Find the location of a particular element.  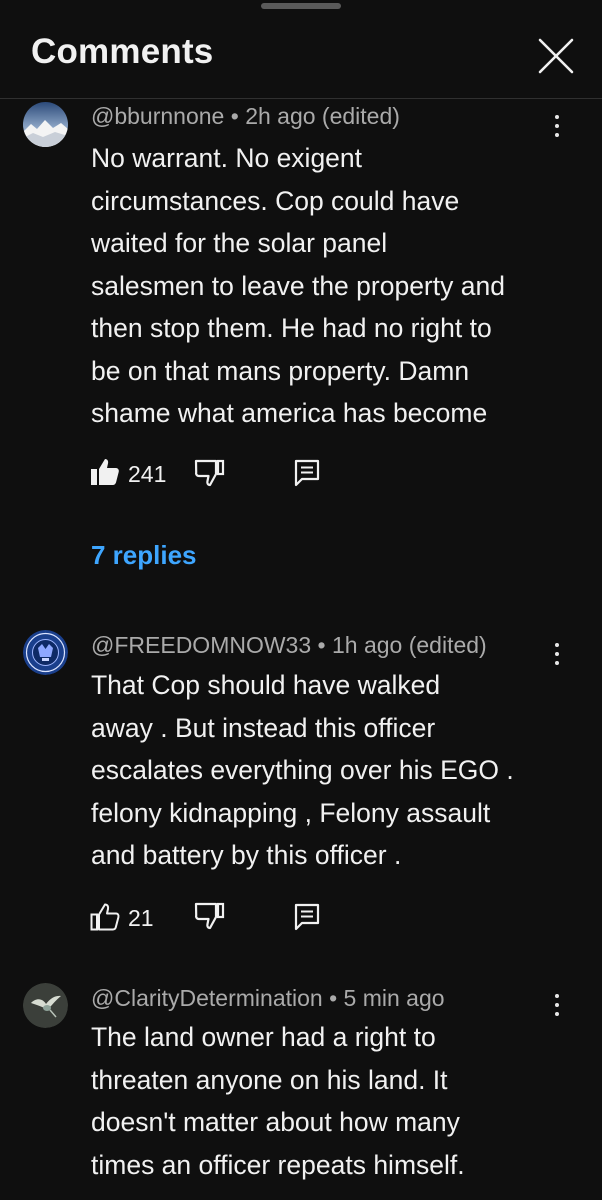

view-replies-button: 7 replies is located at coordinates (144, 555).